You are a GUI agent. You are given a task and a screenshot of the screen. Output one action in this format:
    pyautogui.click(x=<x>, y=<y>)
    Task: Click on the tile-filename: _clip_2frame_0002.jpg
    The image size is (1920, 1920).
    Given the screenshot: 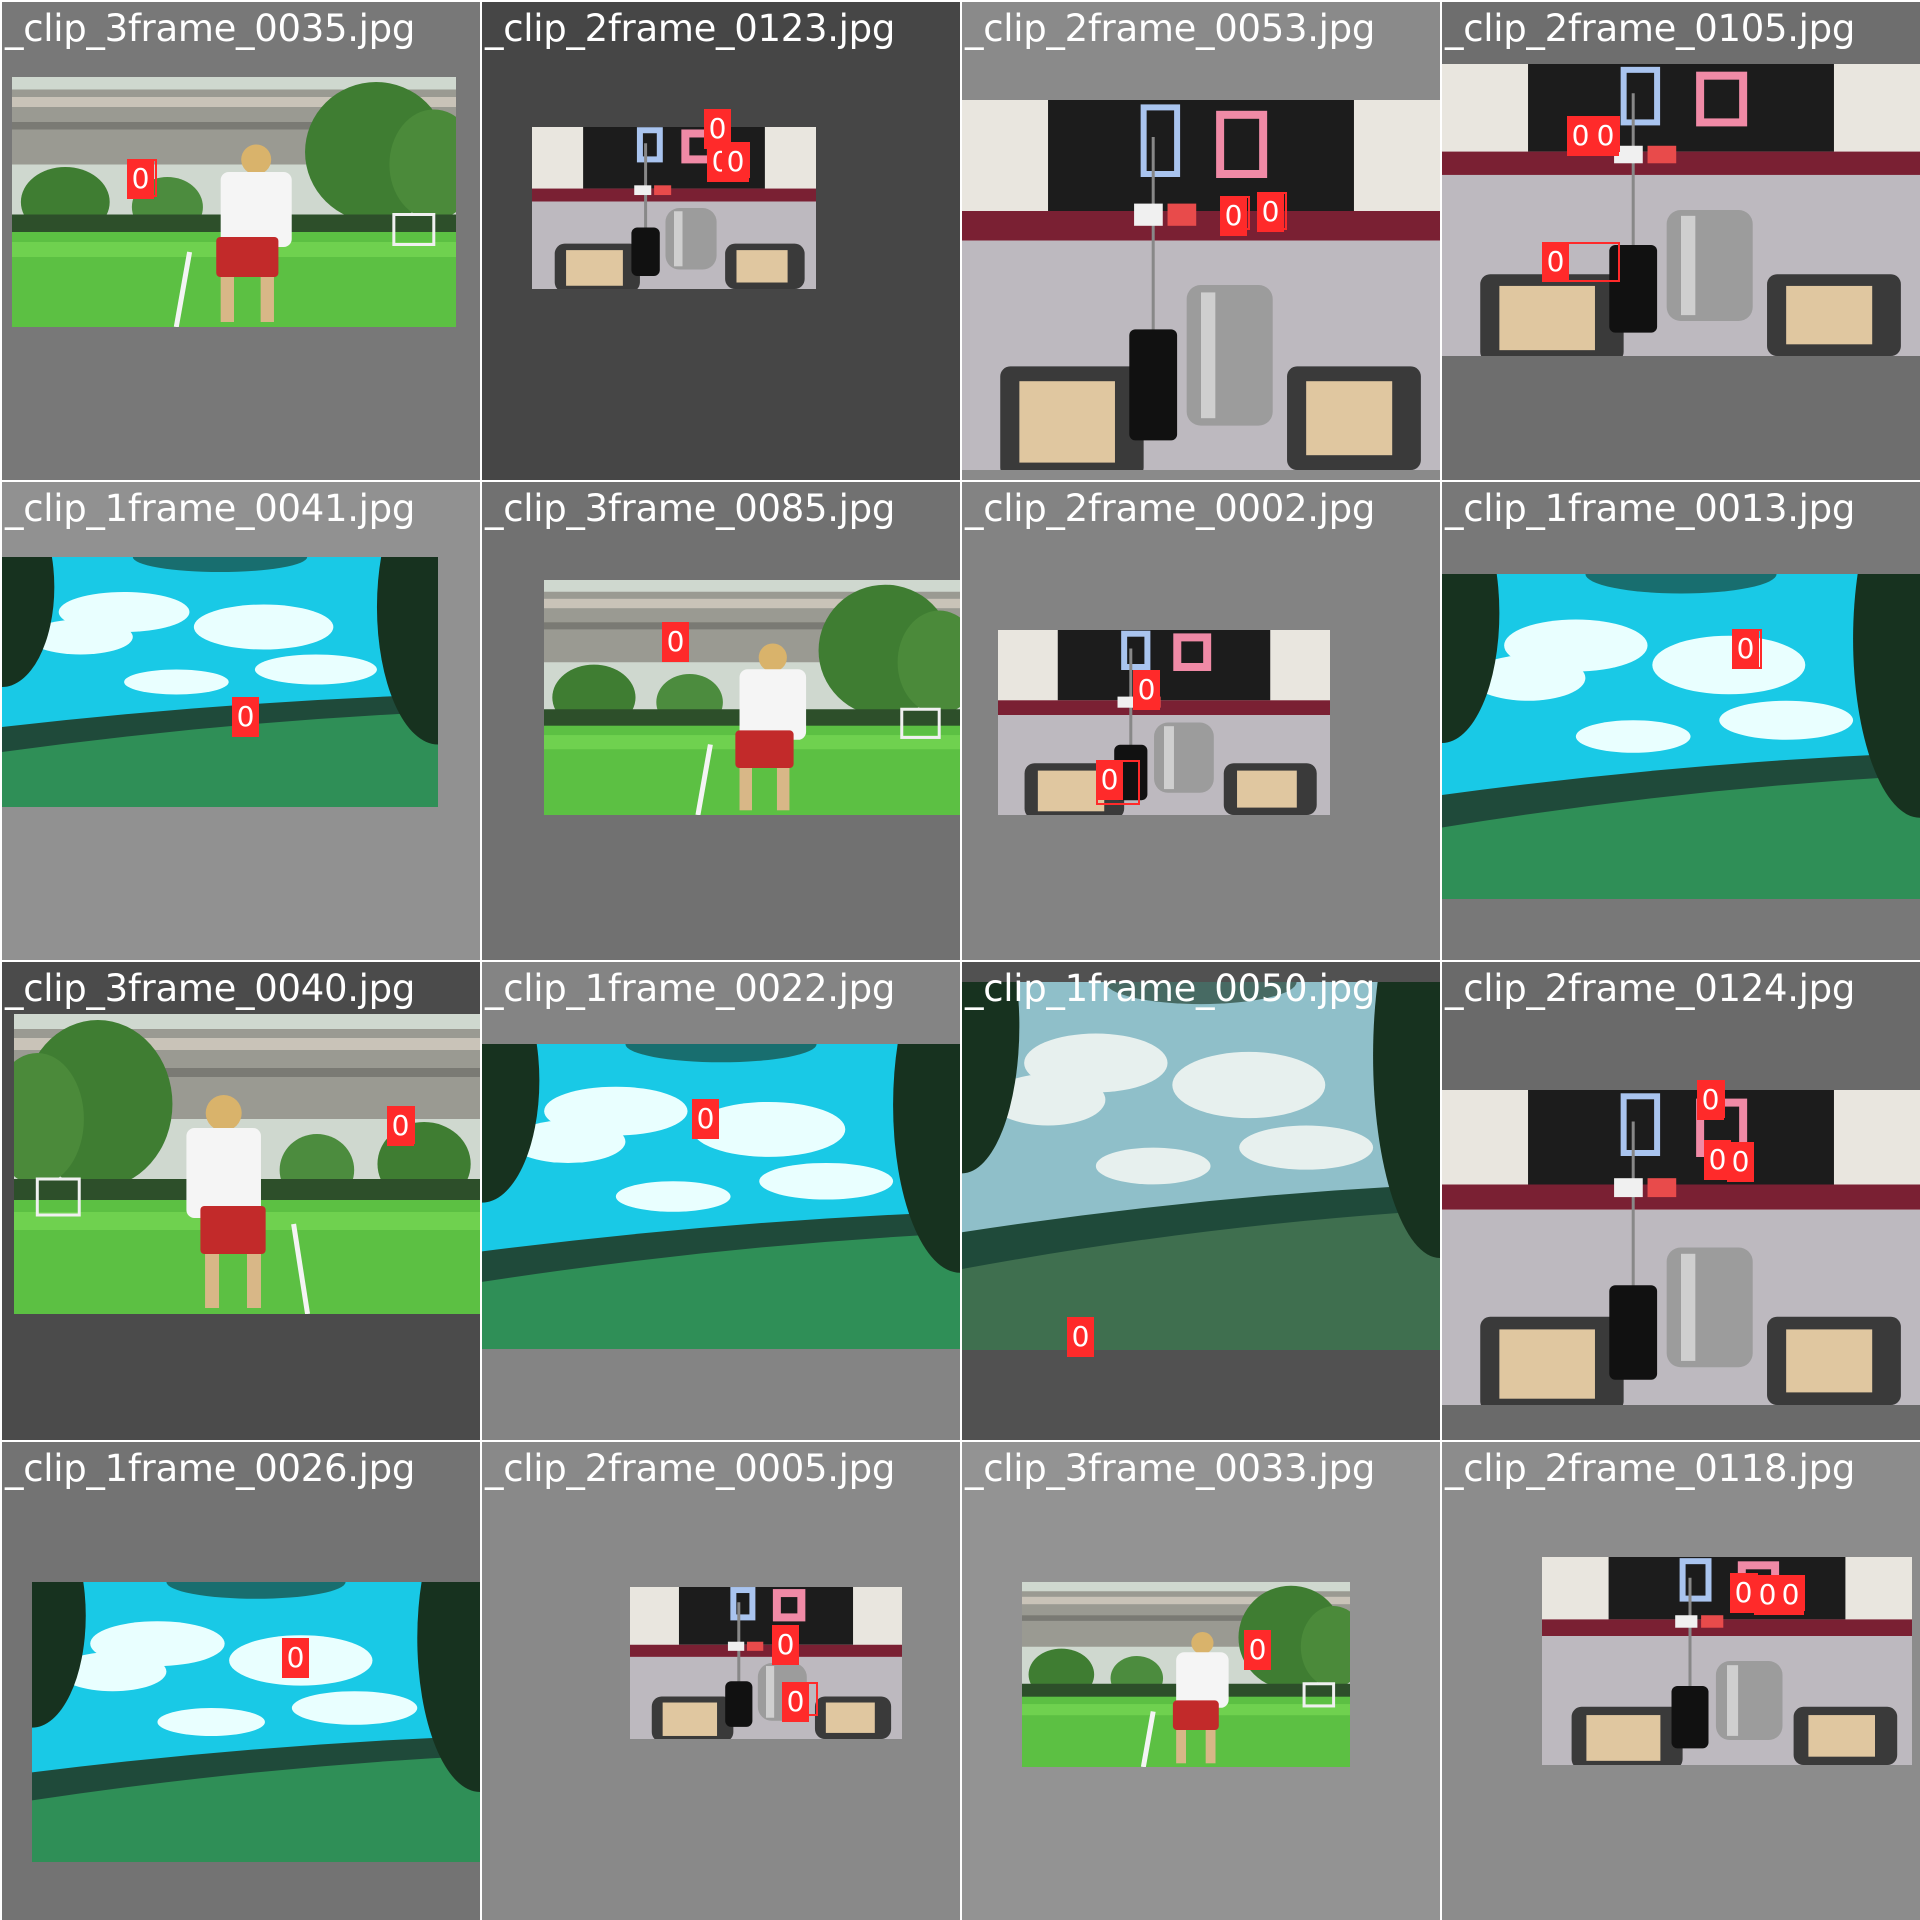 What is the action you would take?
    pyautogui.click(x=1170, y=508)
    